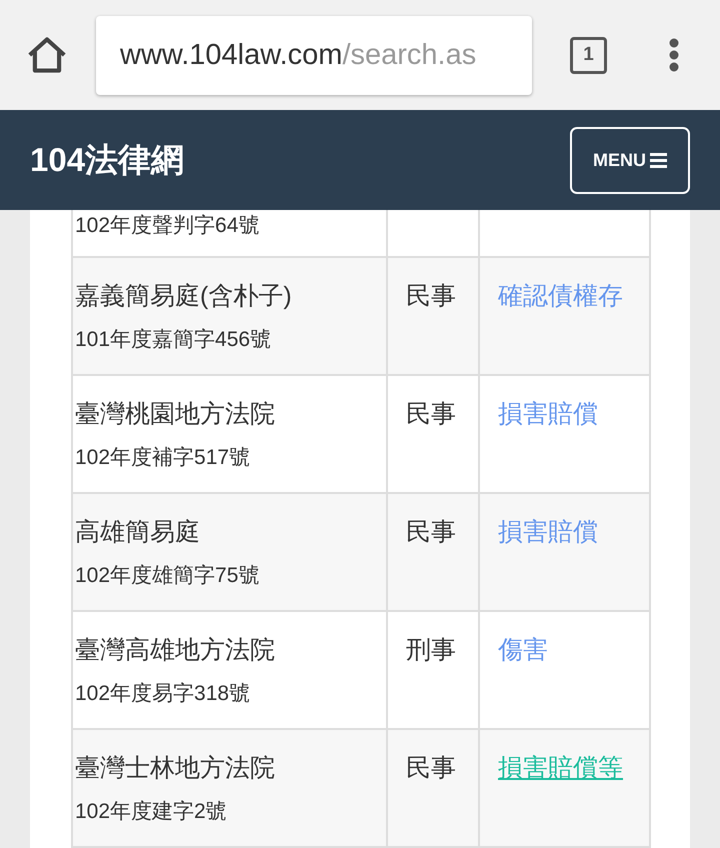 Image resolution: width=720 pixels, height=848 pixels. What do you see at coordinates (175, 650) in the screenshot?
I see `court-name: 臺灣高雄地方法院` at bounding box center [175, 650].